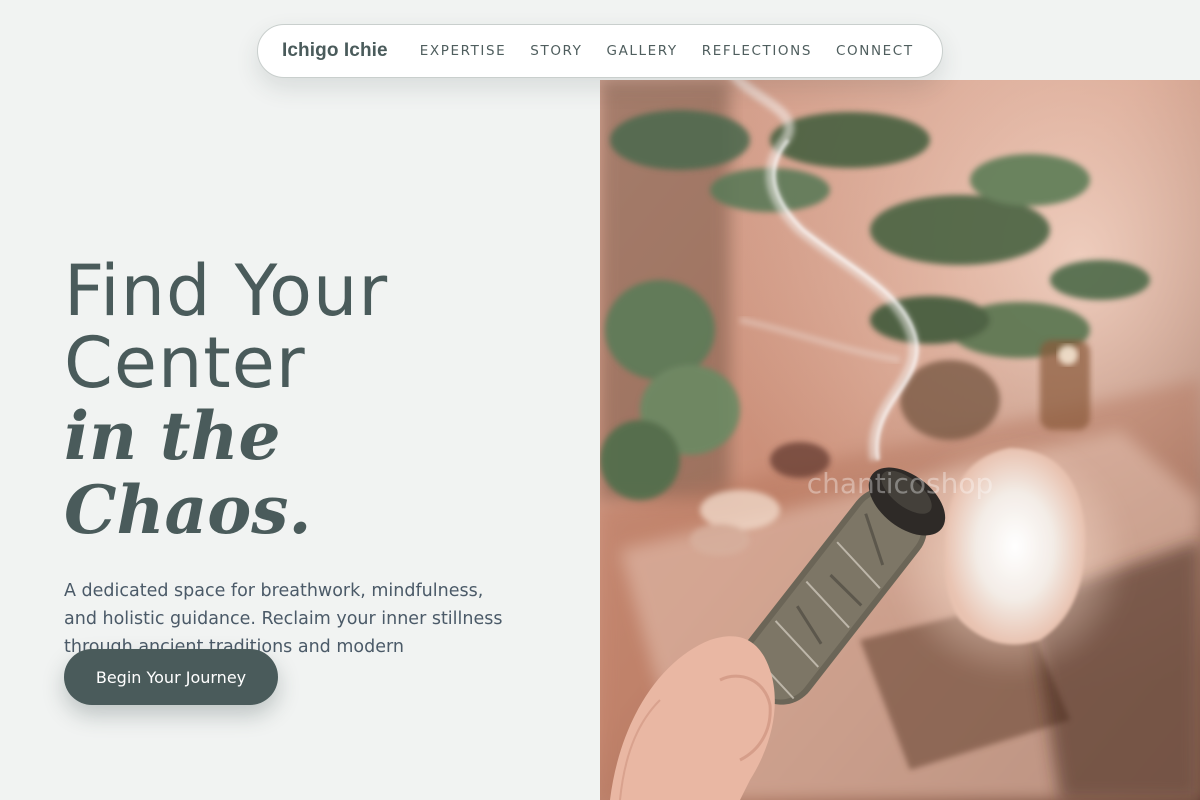 The image size is (1200, 800). I want to click on nav-link-connect: CONNECT, so click(875, 51).